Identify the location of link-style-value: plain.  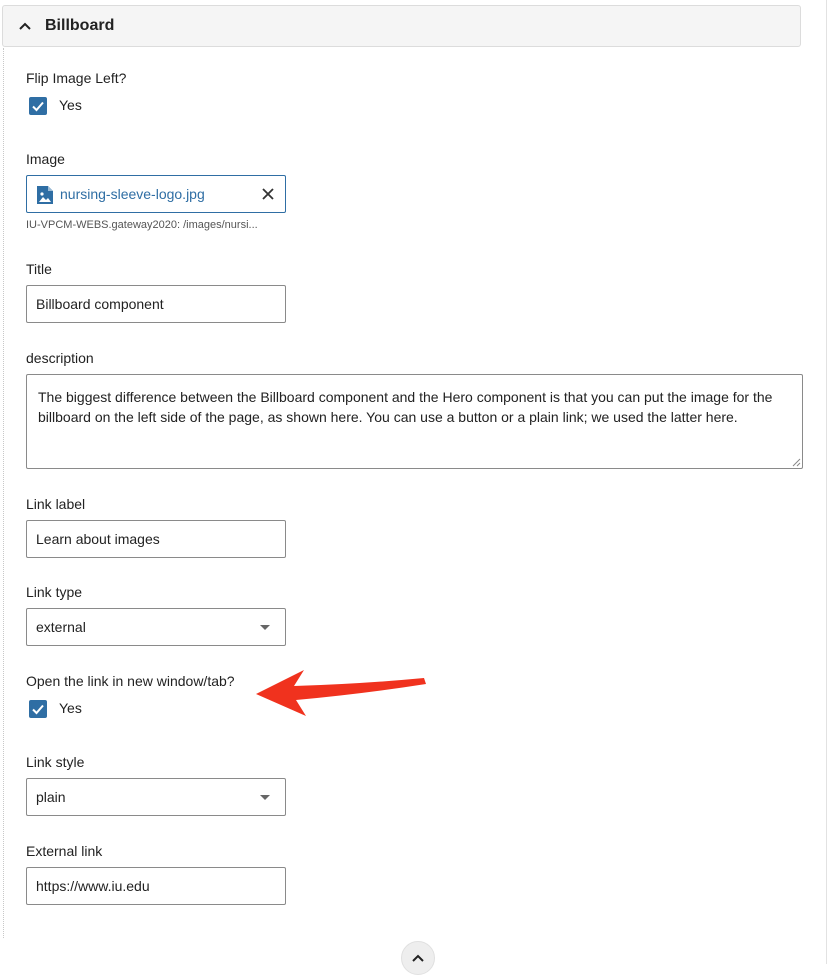
(51, 797).